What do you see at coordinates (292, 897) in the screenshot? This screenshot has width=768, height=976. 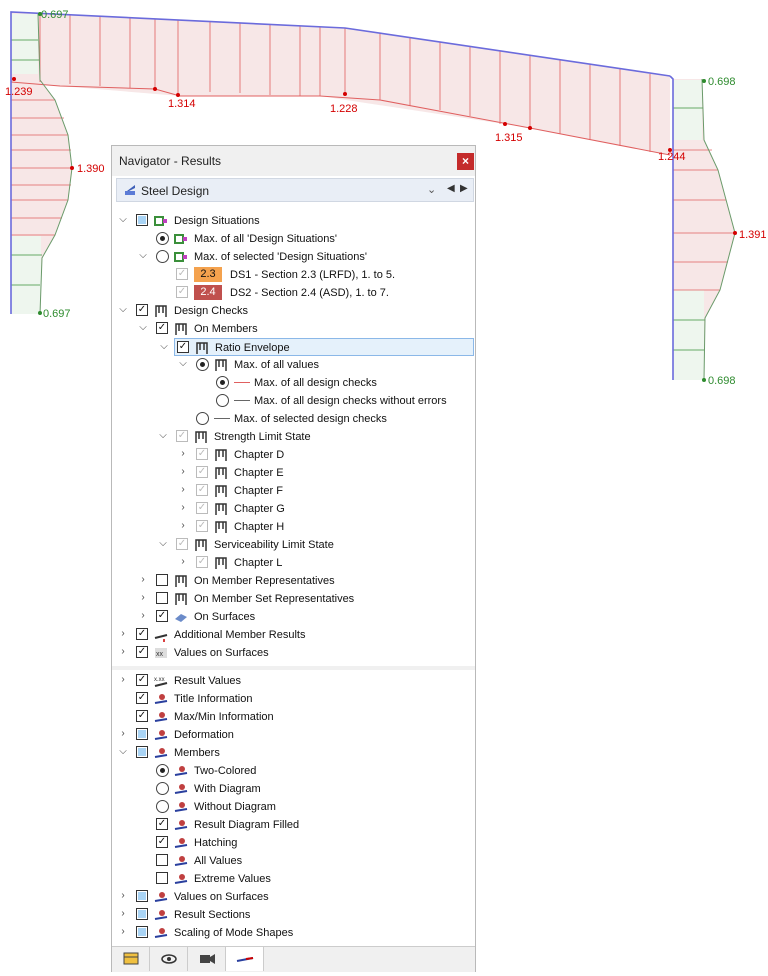 I see `tree-item-values-on-surfaces-display: › Values on Surfaces` at bounding box center [292, 897].